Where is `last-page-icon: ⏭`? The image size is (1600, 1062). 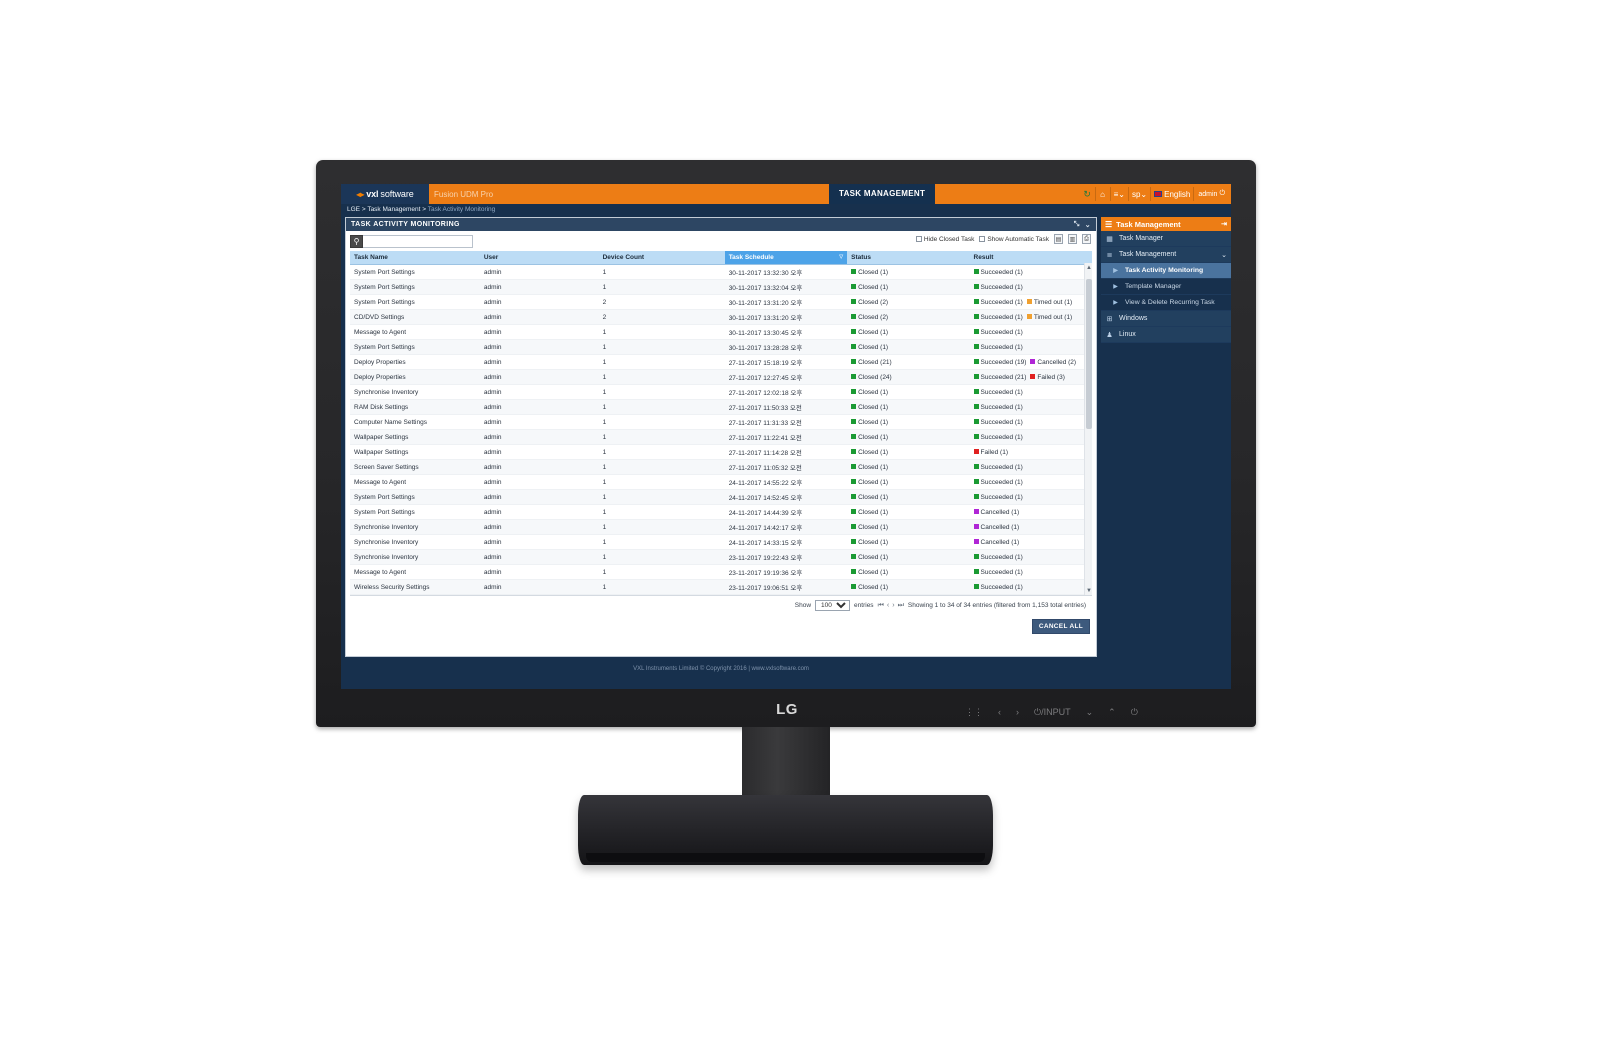
last-page-icon: ⏭ is located at coordinates (901, 606).